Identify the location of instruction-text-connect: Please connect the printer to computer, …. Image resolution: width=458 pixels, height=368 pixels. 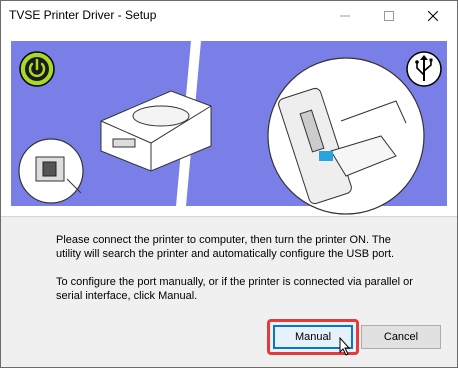
(225, 247).